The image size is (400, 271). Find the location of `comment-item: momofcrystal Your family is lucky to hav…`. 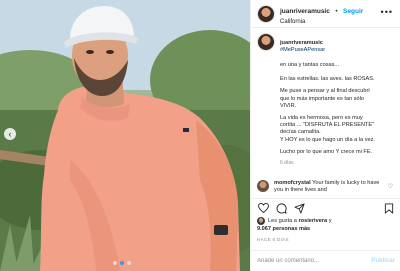

comment-item: momofcrystal Your family is lucky to hav… is located at coordinates (326, 187).